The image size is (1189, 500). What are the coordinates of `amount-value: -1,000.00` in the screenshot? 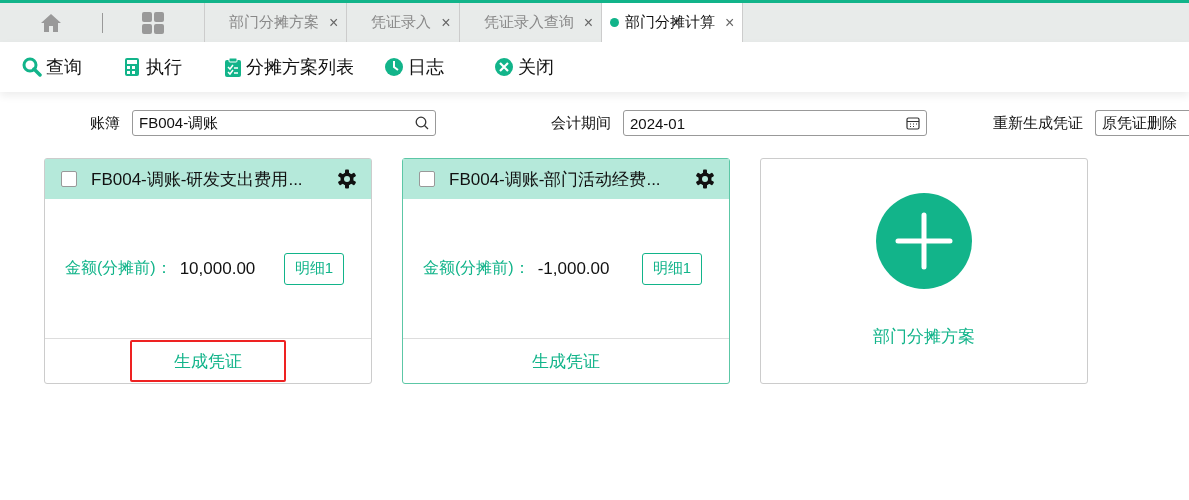 It's located at (574, 268).